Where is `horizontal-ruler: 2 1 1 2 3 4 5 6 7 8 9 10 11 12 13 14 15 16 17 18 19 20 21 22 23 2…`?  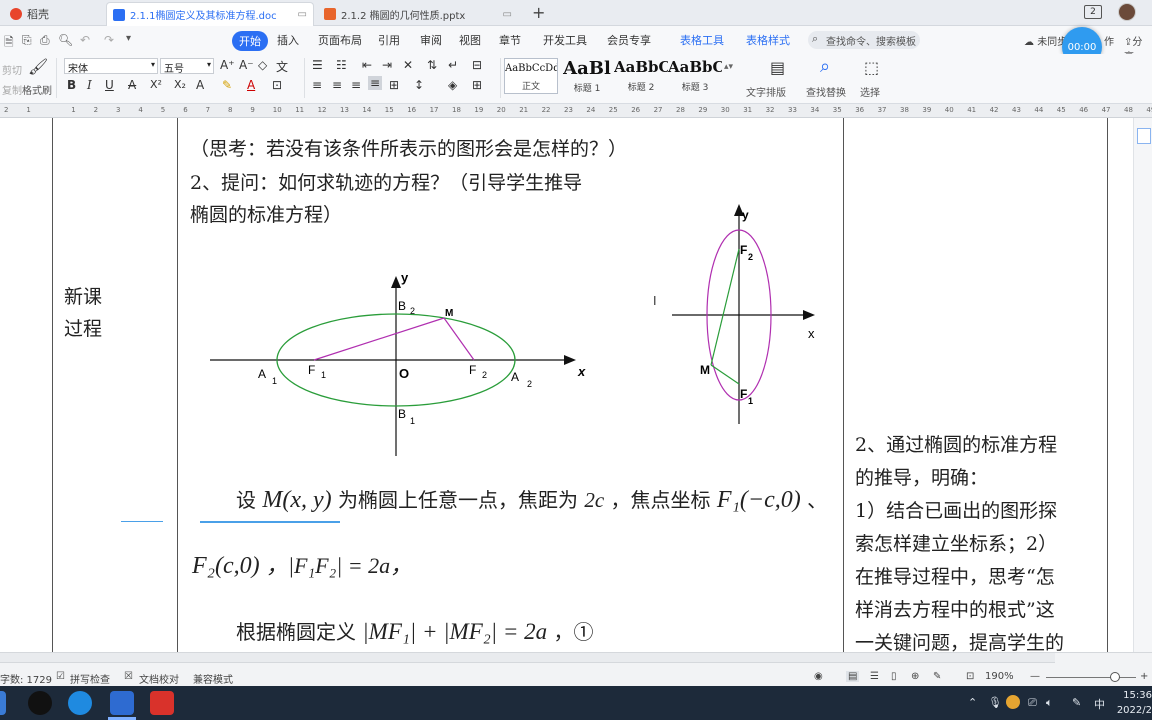 horizontal-ruler: 2 1 1 2 3 4 5 6 7 8 9 10 11 12 13 14 15 16 17 18 19 20 21 22 23 2… is located at coordinates (576, 111).